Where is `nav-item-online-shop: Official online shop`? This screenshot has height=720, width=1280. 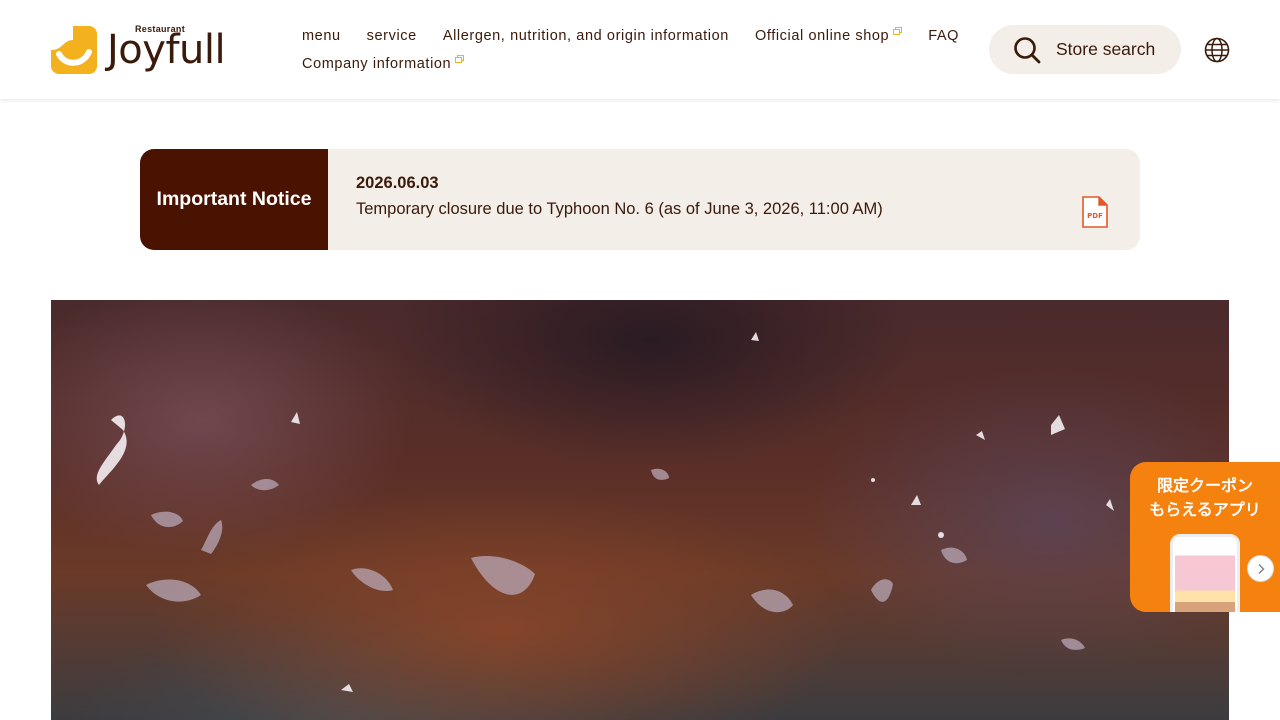
nav-item-online-shop: Official online shop is located at coordinates (828, 36).